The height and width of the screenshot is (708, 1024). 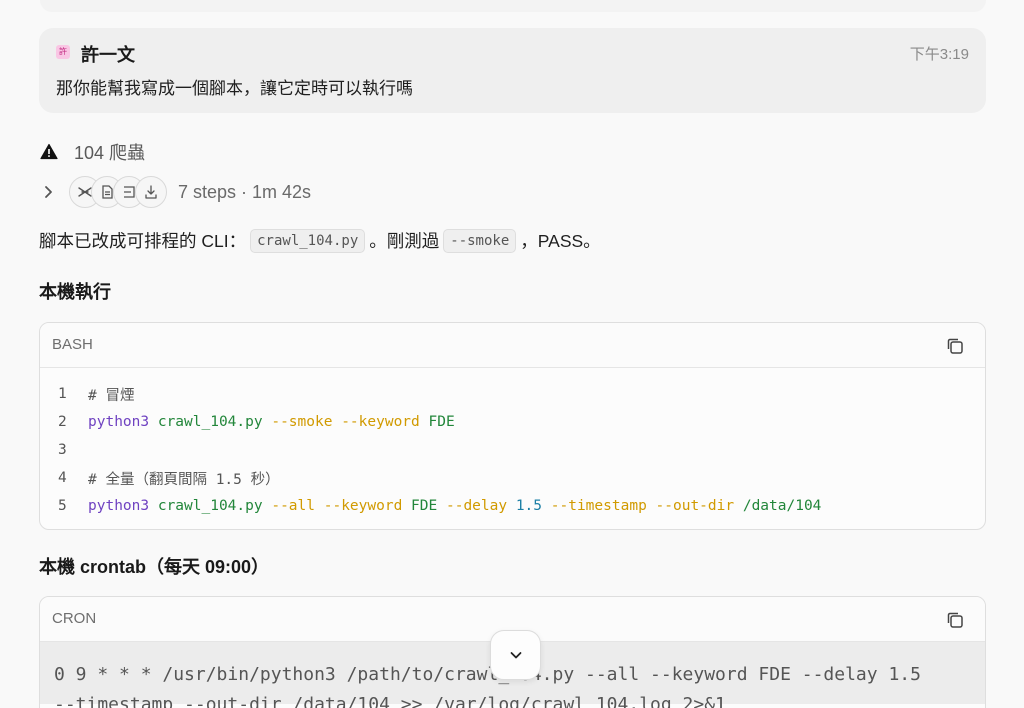 I want to click on message-text: 那你能幫我寫成一個腳本，讓它定時可以執行嗎, so click(x=234, y=88).